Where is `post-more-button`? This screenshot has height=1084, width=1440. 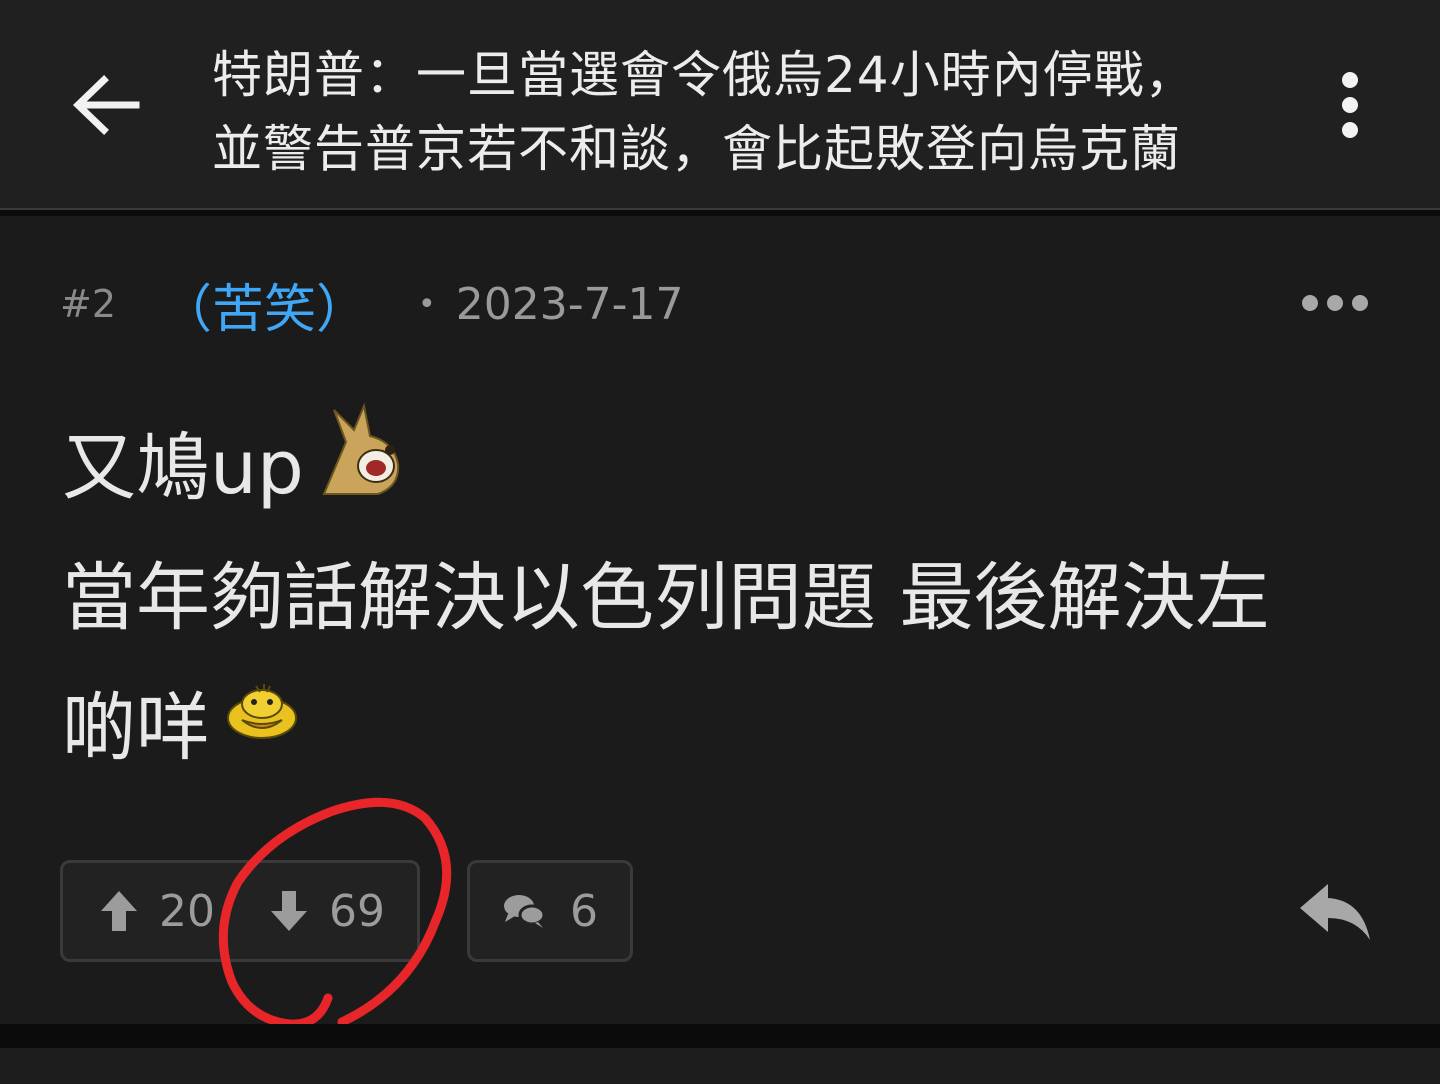 post-more-button is located at coordinates (1335, 303).